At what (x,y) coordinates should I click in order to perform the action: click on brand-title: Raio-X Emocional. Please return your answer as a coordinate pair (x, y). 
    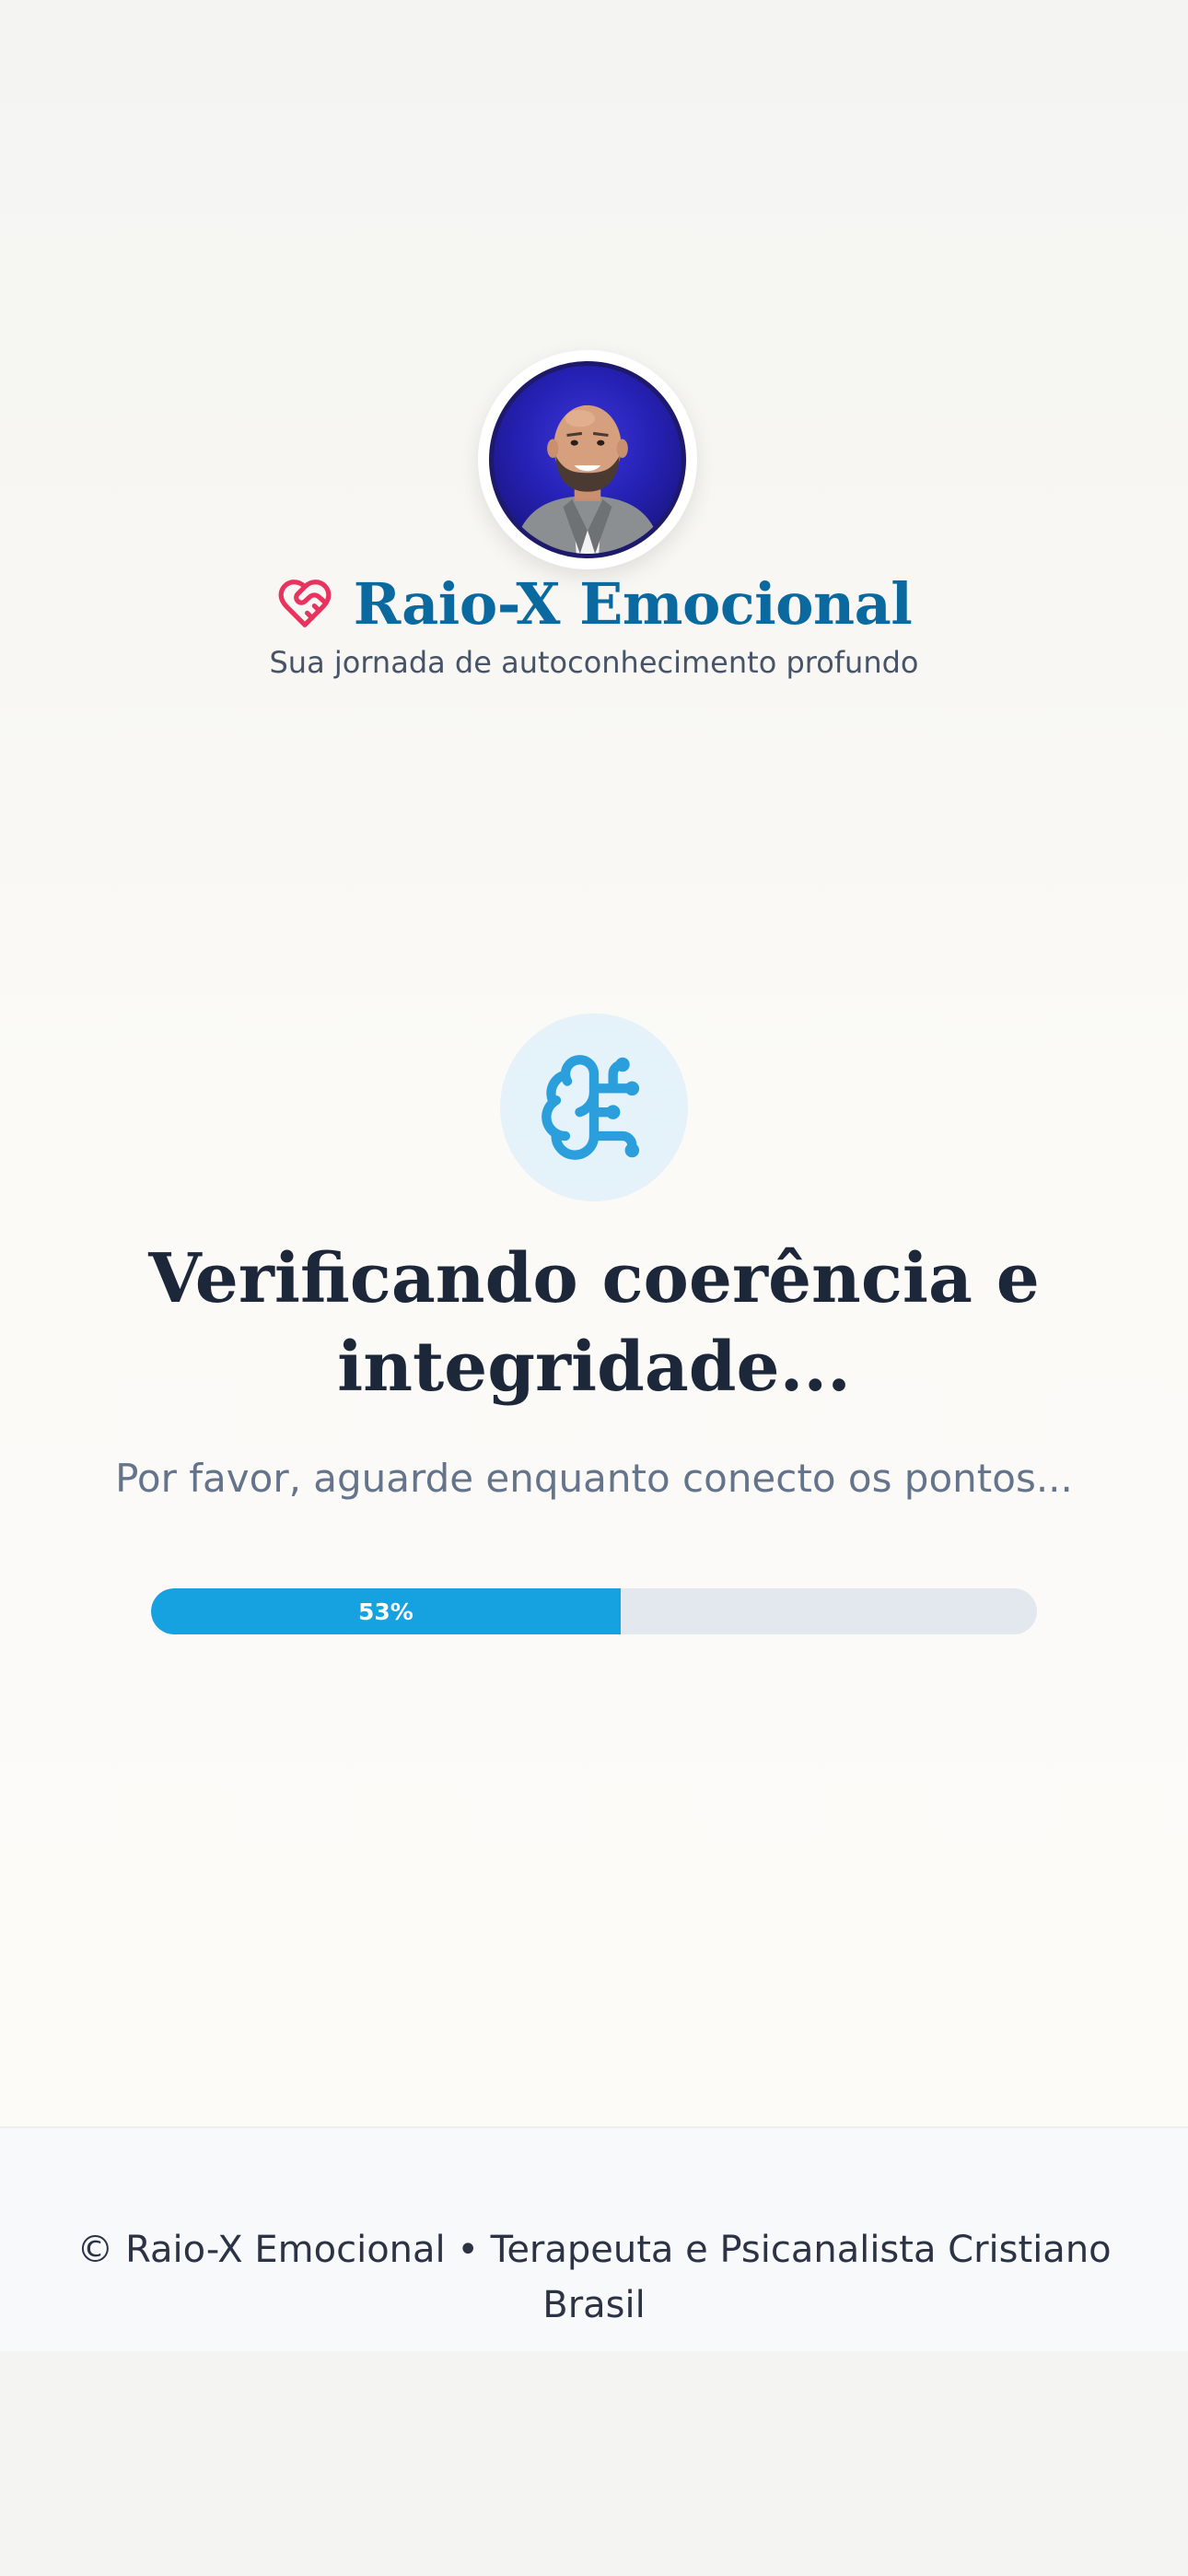
    Looking at the image, I should click on (633, 603).